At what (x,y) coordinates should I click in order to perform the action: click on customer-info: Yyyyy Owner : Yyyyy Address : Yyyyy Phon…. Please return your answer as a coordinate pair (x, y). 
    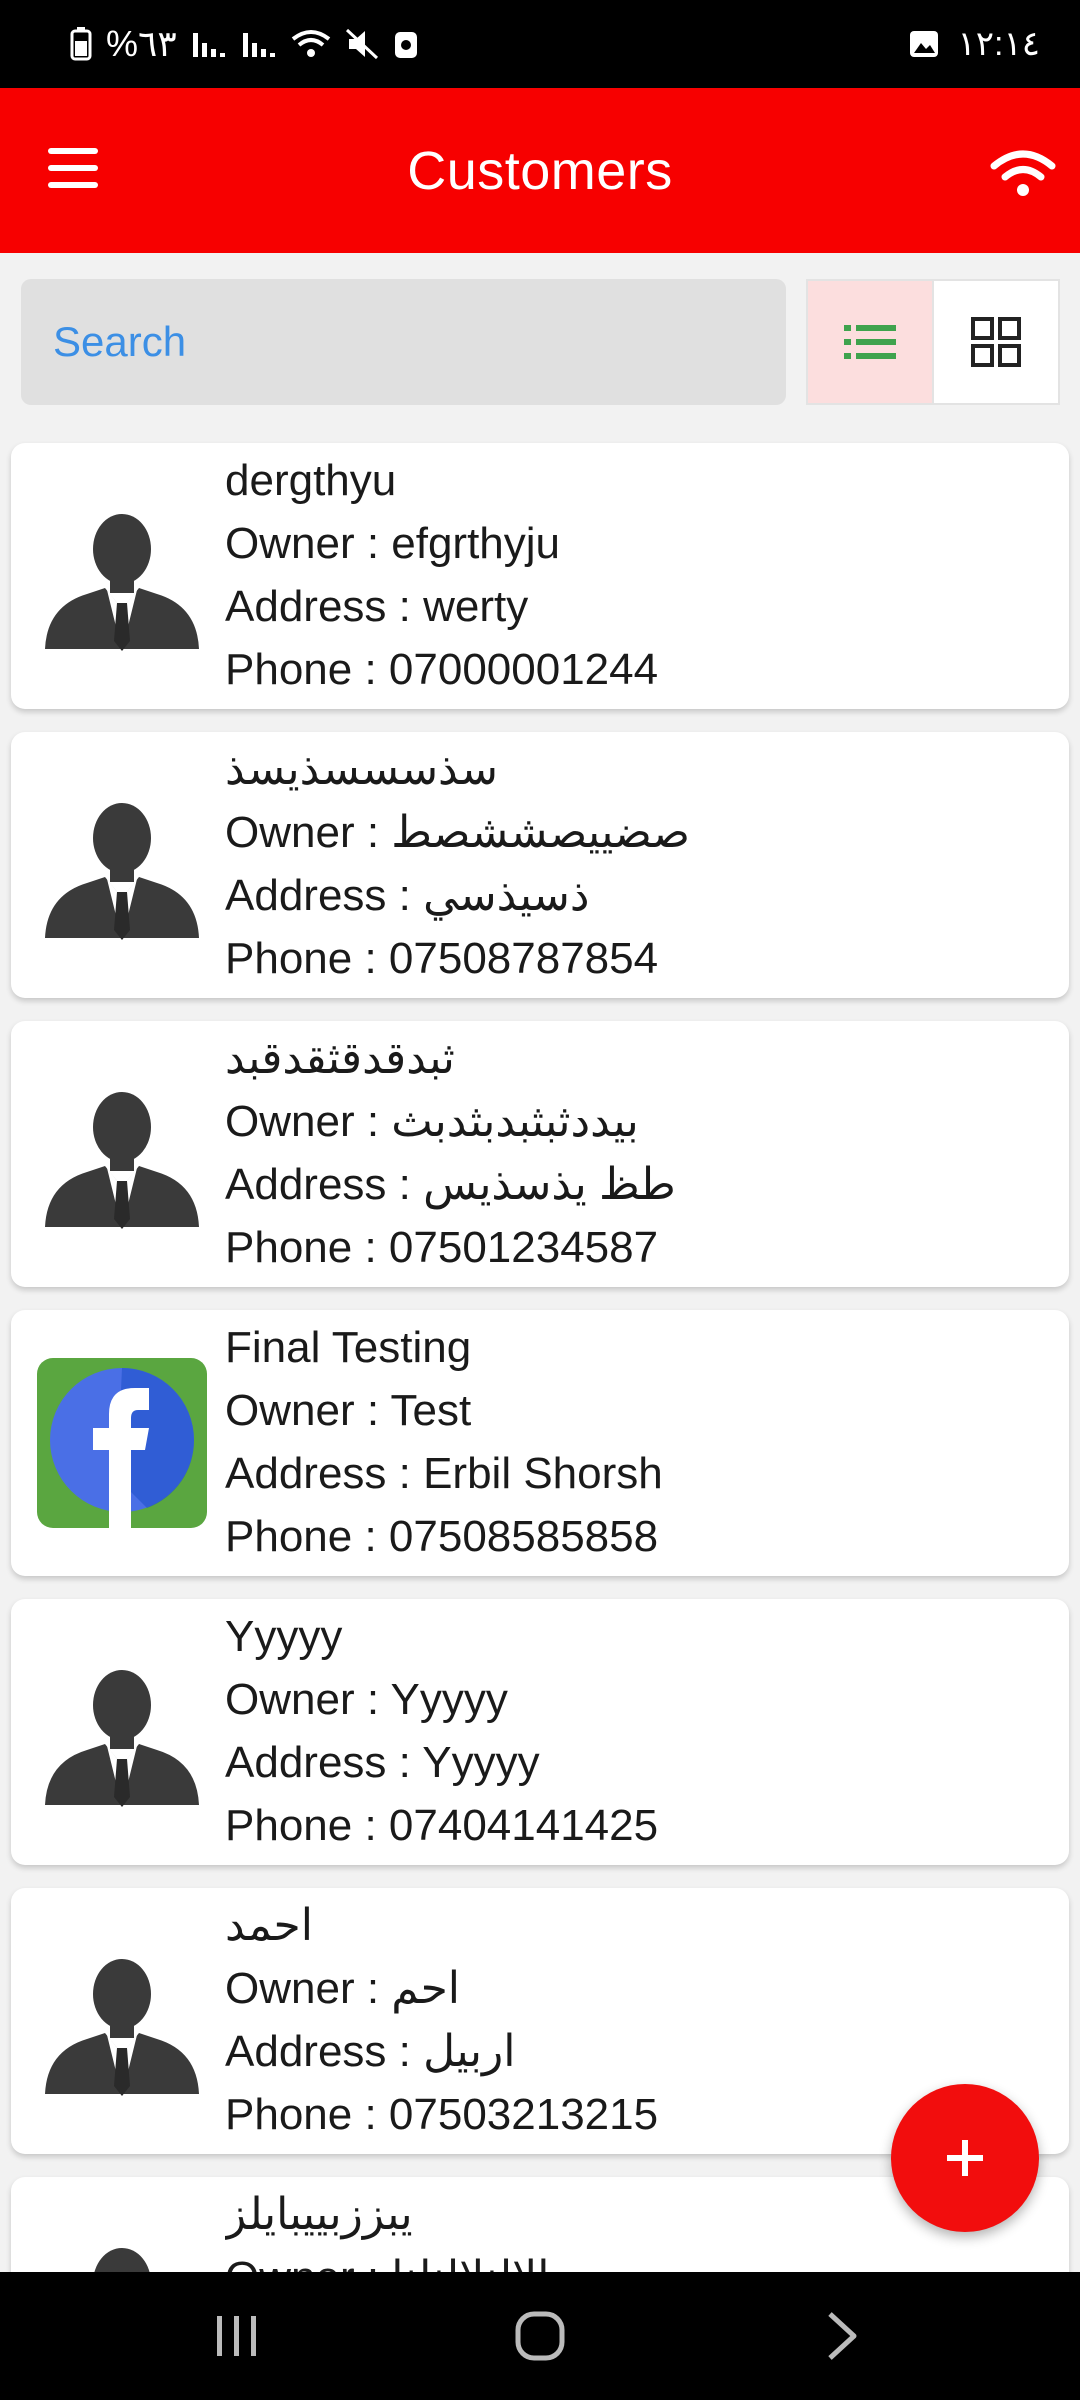
    Looking at the image, I should click on (637, 1731).